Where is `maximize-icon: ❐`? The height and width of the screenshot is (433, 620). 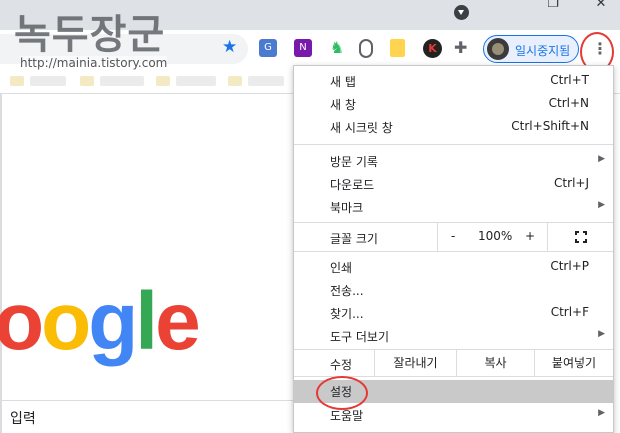
maximize-icon: ❐ is located at coordinates (553, 5).